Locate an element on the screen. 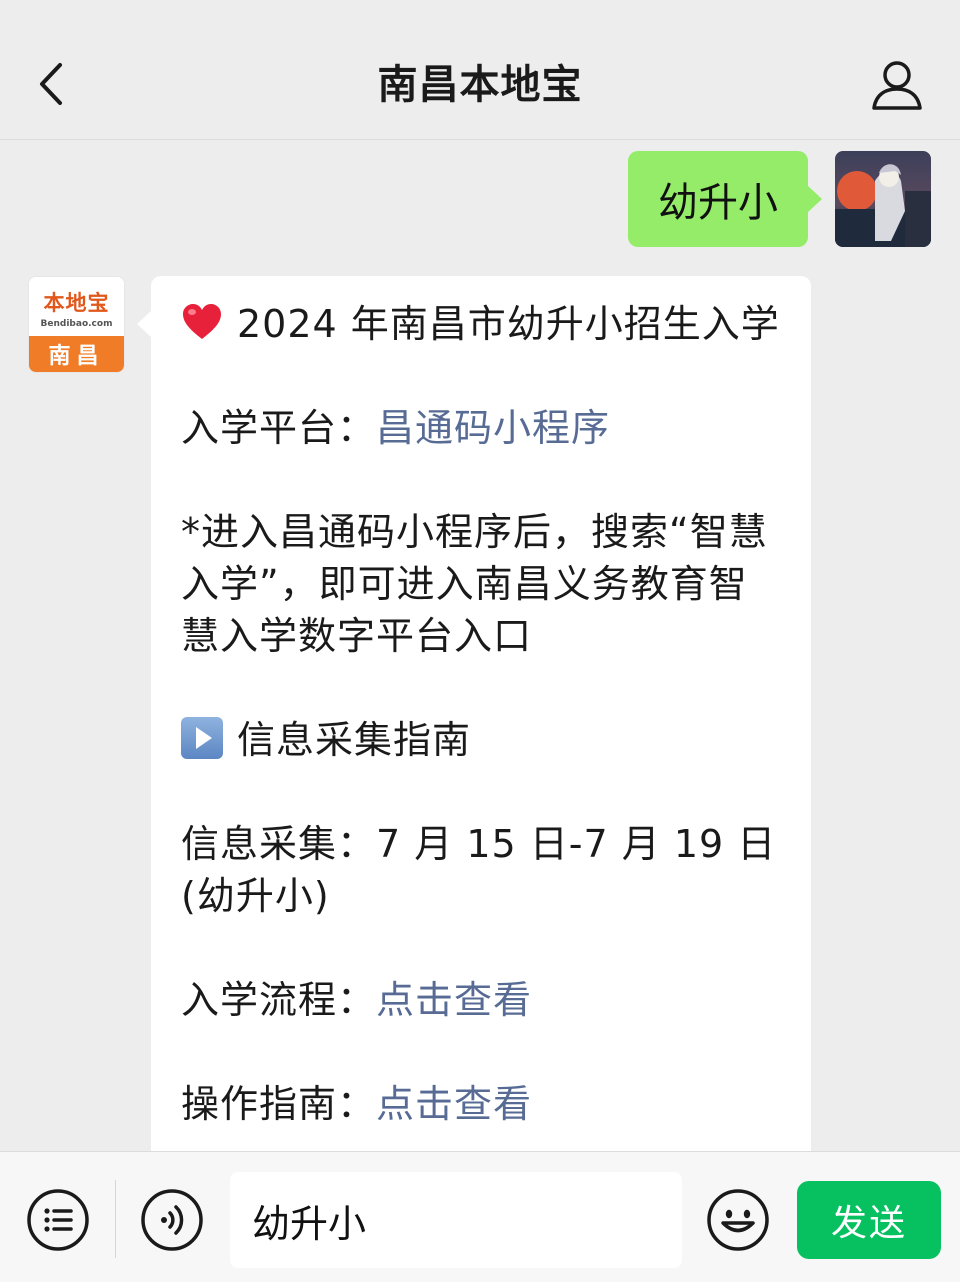 The image size is (960, 1282). section-title-line: 信息采集指南 is located at coordinates (481, 740).